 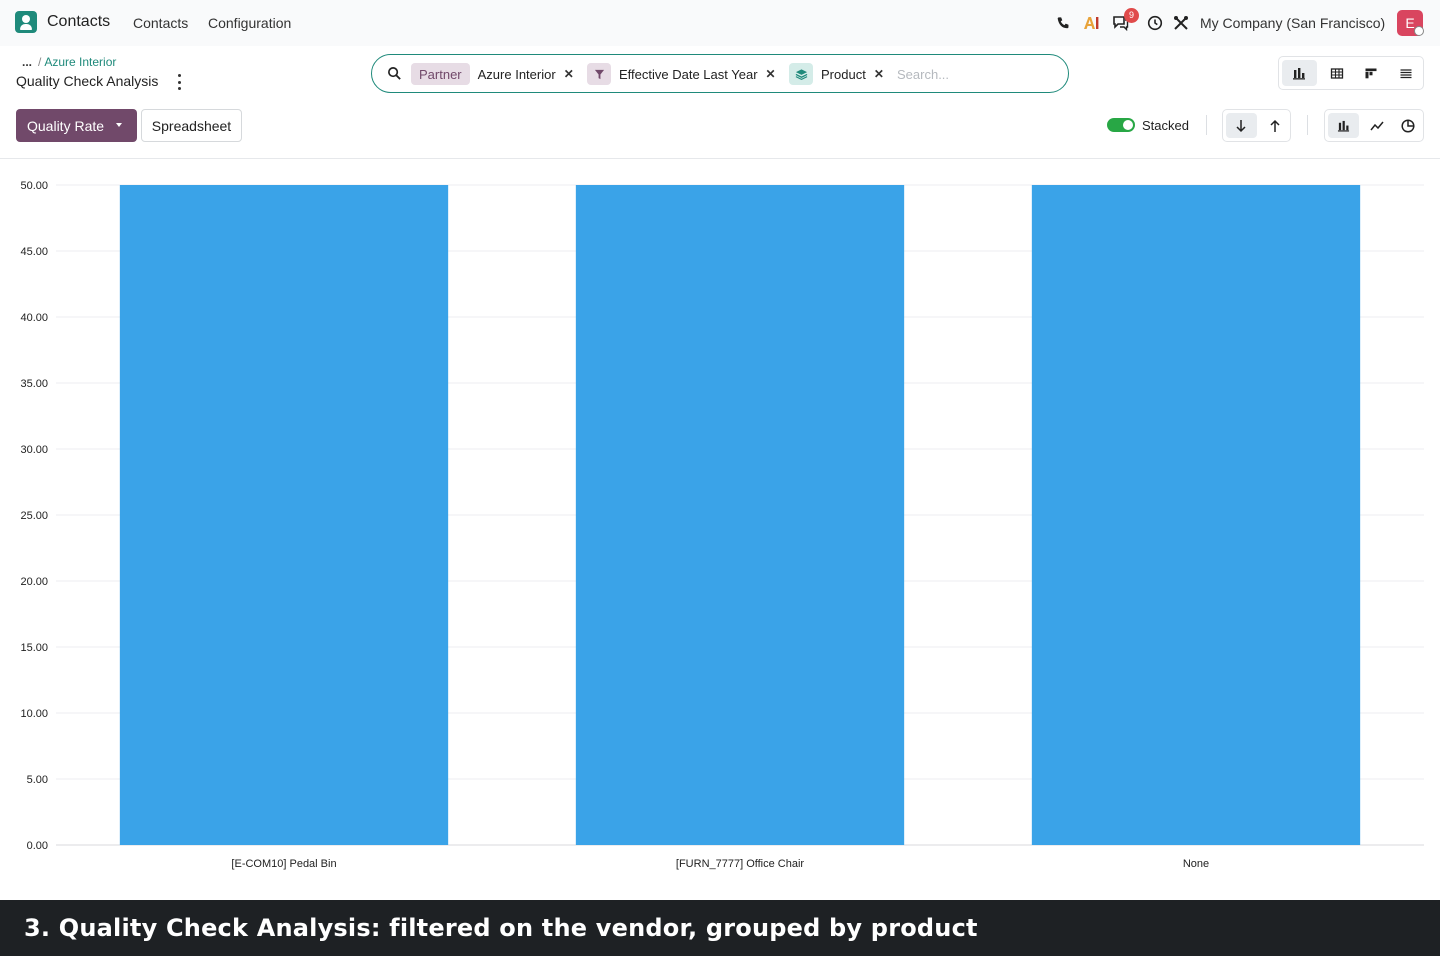 What do you see at coordinates (1063, 23) in the screenshot?
I see `phone-icon` at bounding box center [1063, 23].